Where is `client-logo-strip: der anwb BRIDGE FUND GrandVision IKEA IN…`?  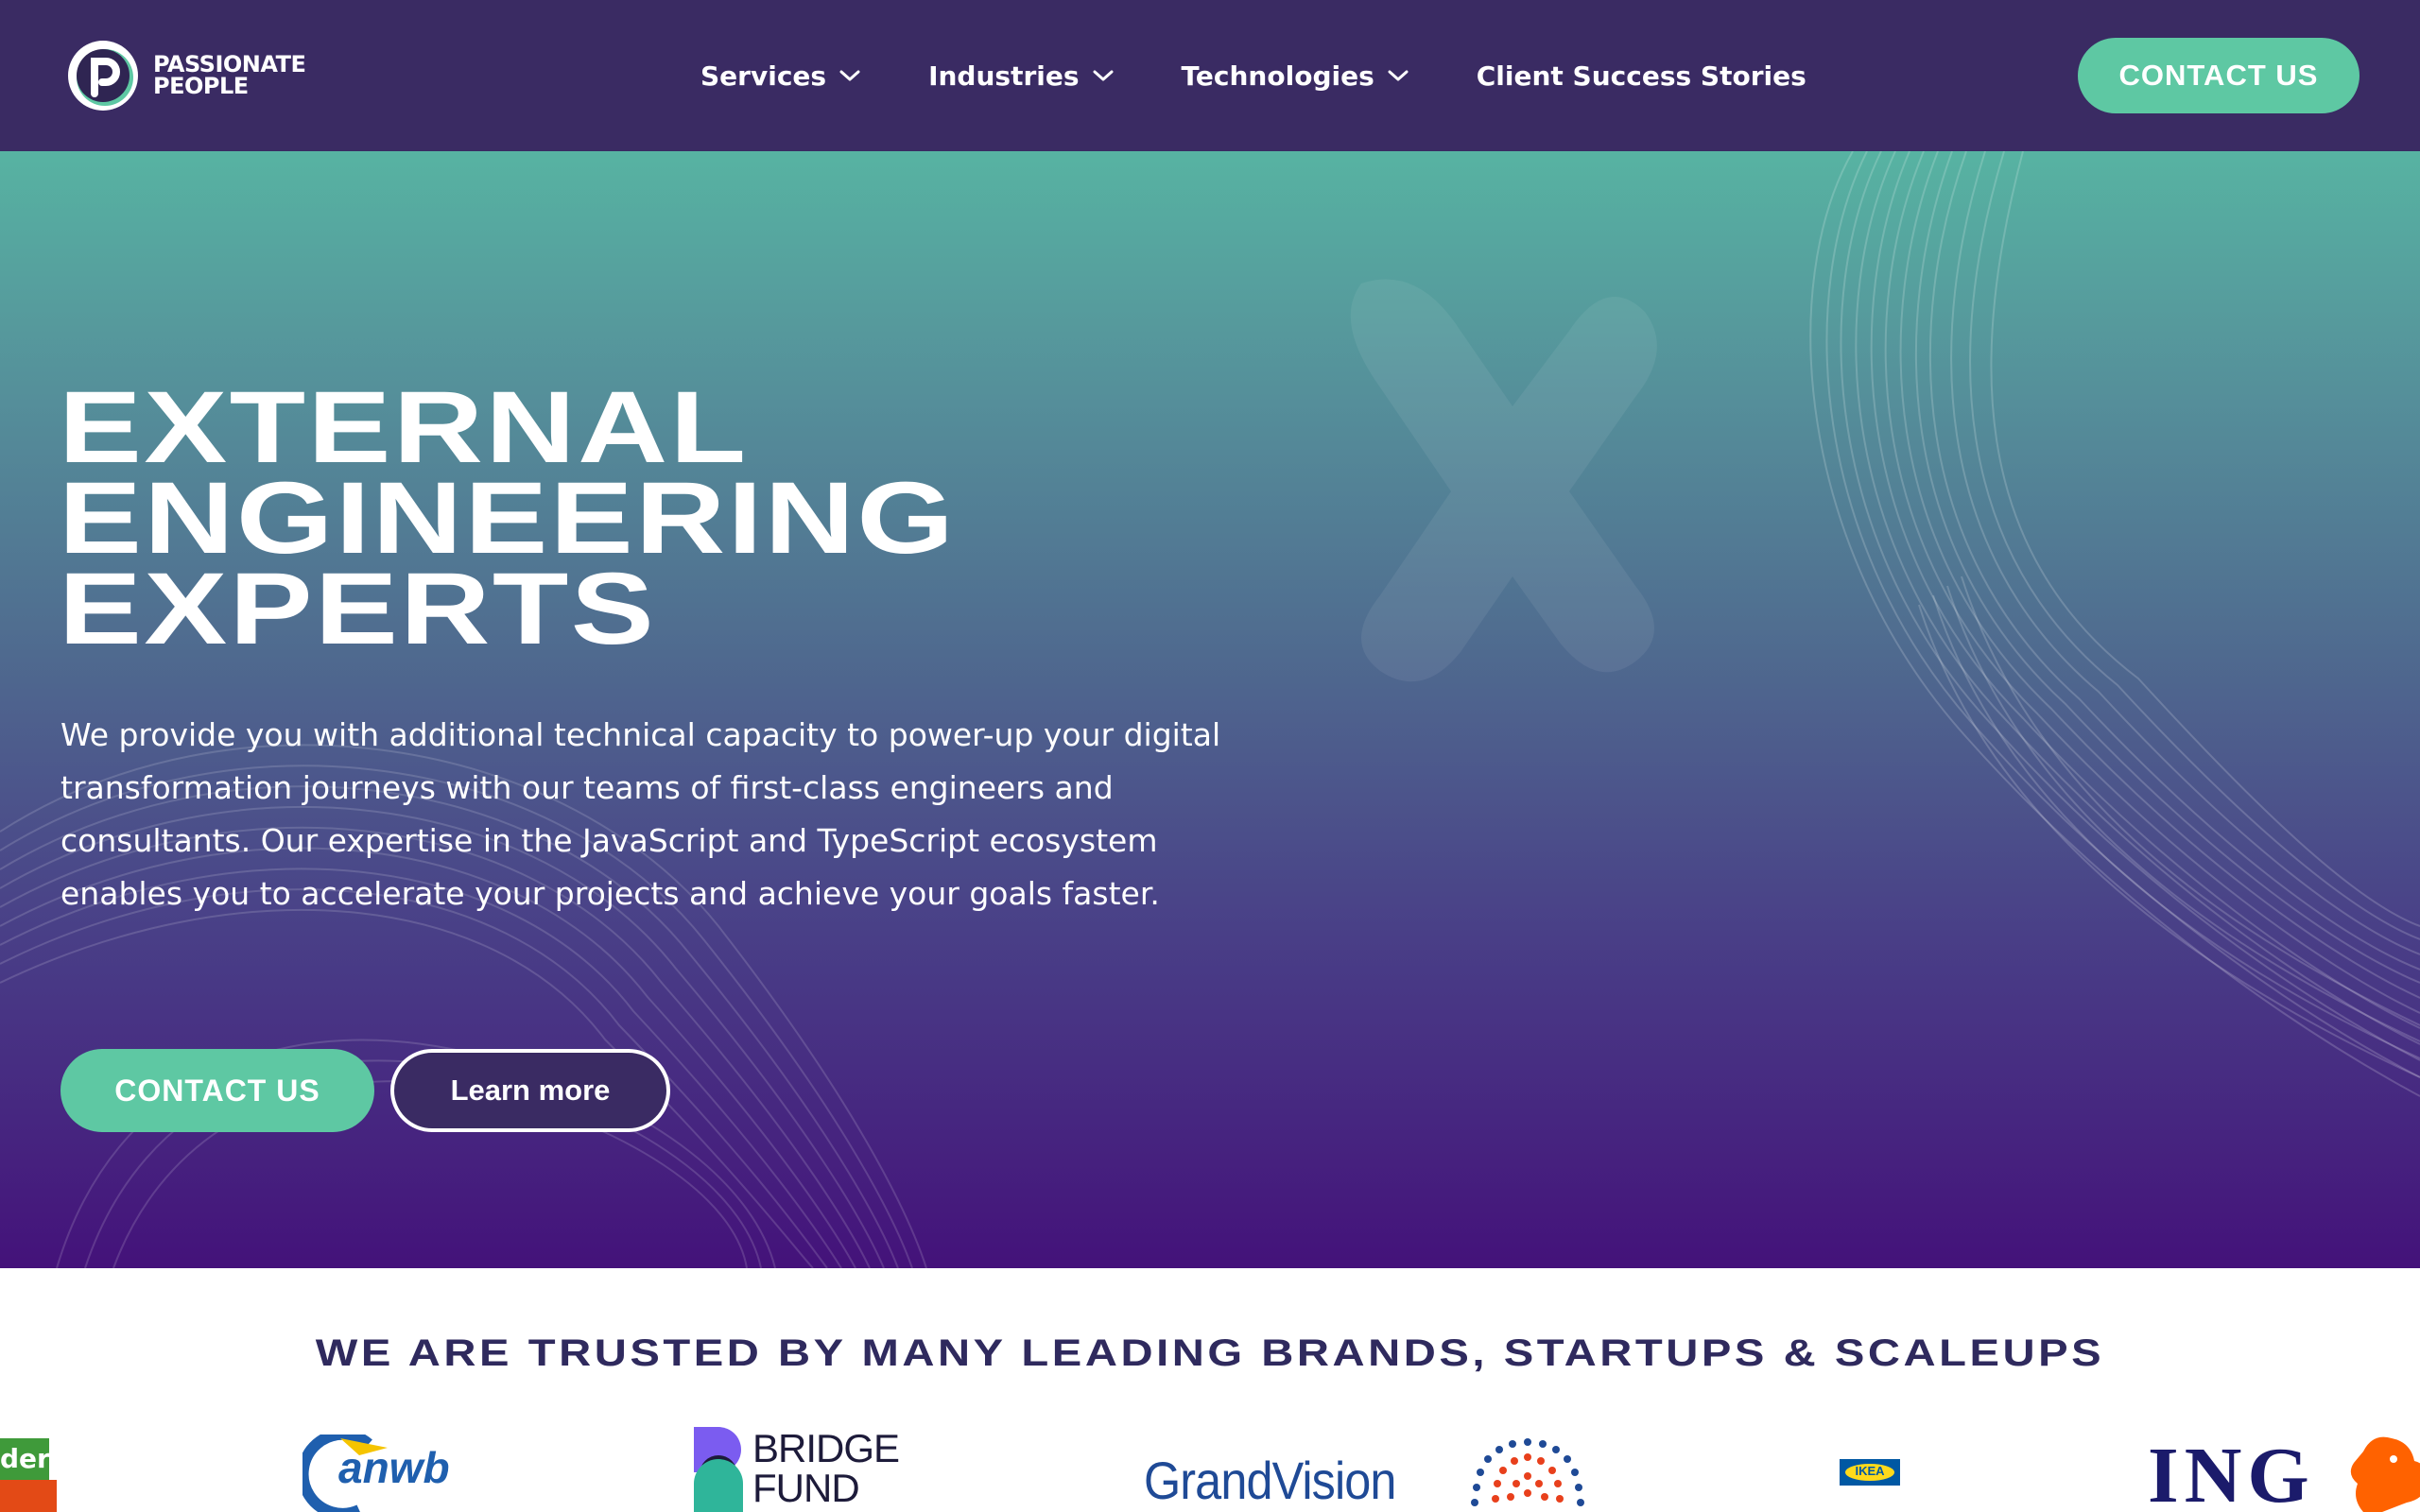 client-logo-strip: der anwb BRIDGE FUND GrandVision IKEA IN… is located at coordinates (1210, 1469).